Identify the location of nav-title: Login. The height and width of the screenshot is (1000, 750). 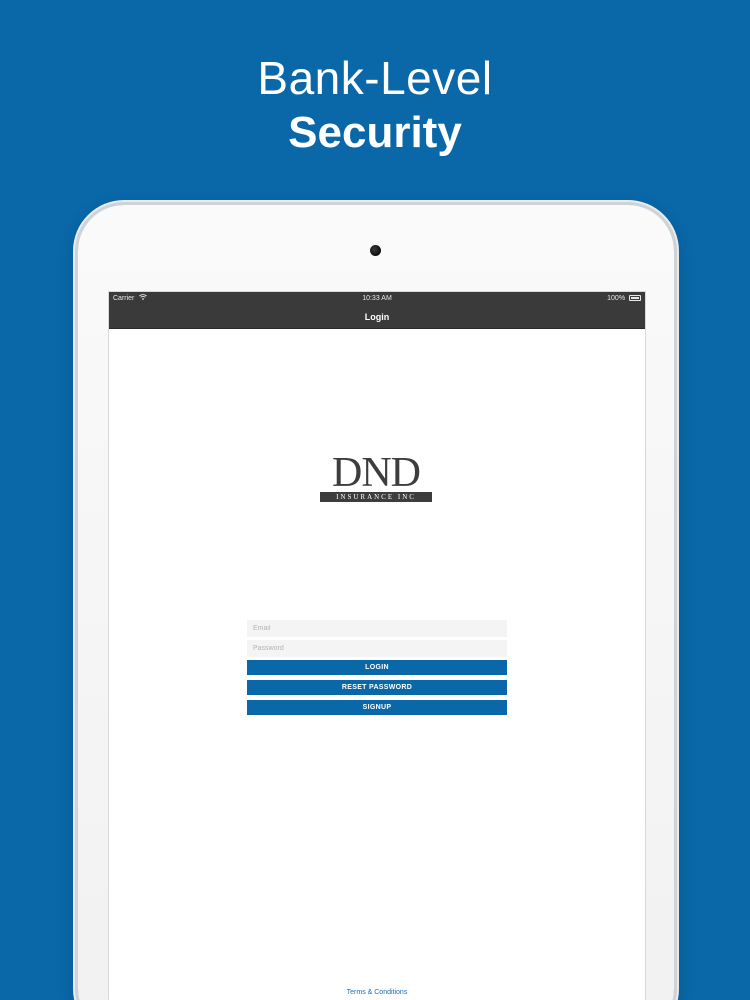
(377, 317).